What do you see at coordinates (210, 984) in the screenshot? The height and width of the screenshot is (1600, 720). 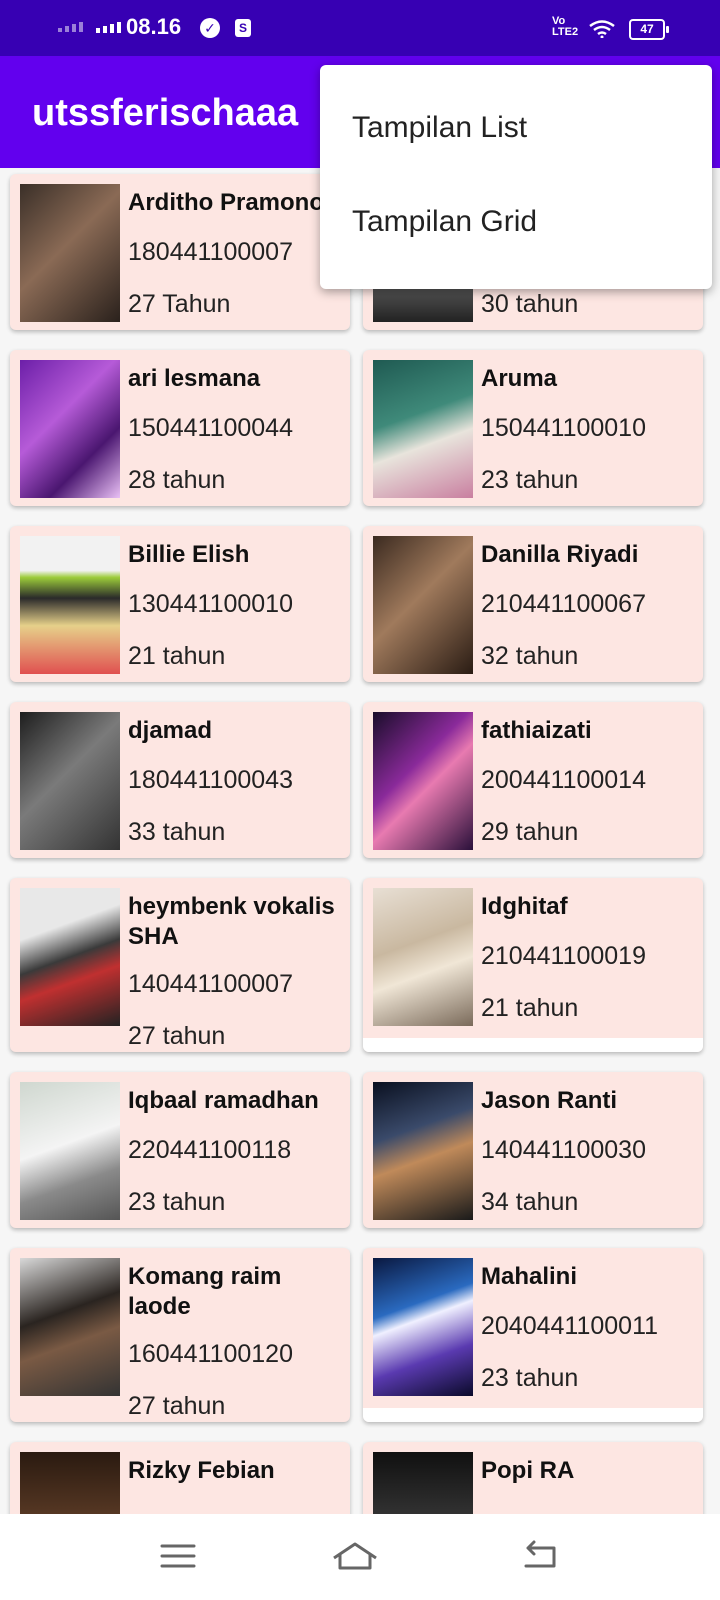 I see `person-nim: 140441100007` at bounding box center [210, 984].